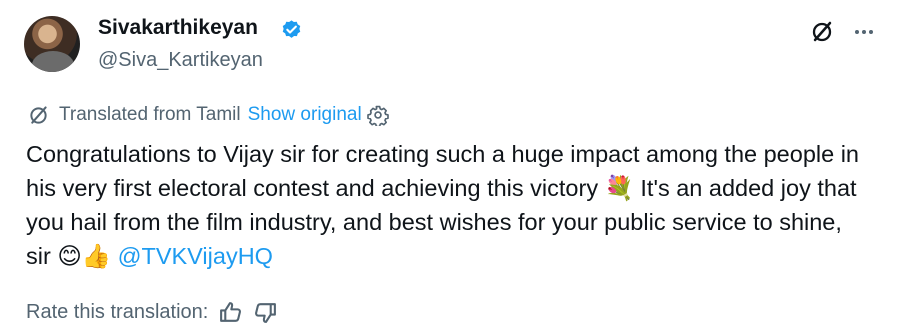 The width and height of the screenshot is (920, 330). Describe the element at coordinates (619, 188) in the screenshot. I see `bouquet-emoji: 💐` at that location.